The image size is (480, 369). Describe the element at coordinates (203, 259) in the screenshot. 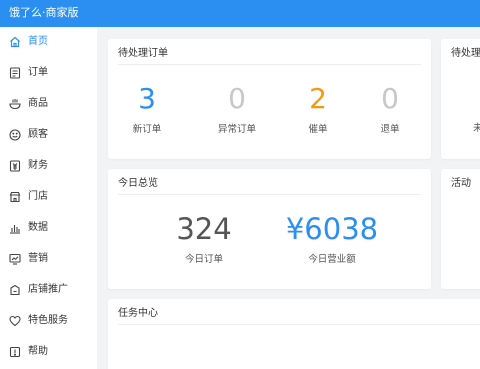

I see `stat-label: 今日订单` at that location.